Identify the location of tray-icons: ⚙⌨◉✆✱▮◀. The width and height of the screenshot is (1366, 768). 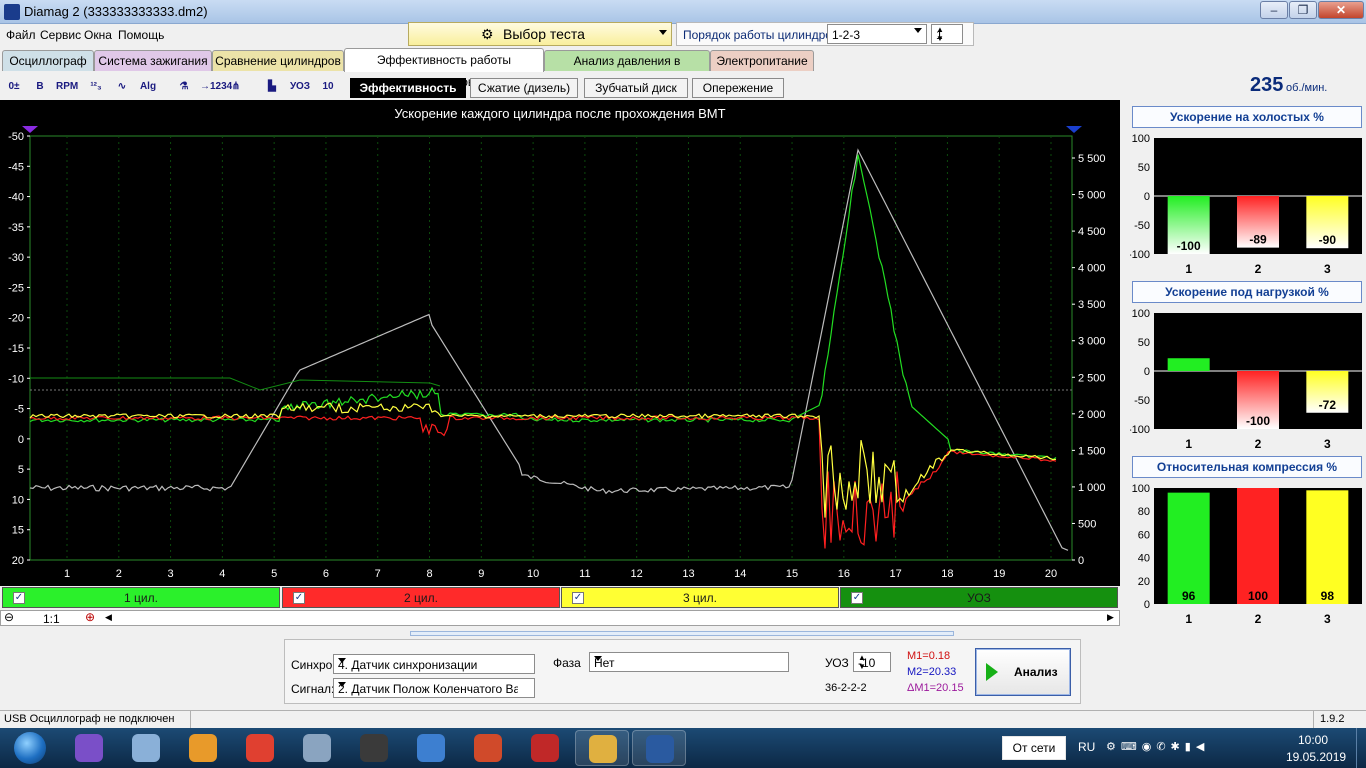
(1157, 746).